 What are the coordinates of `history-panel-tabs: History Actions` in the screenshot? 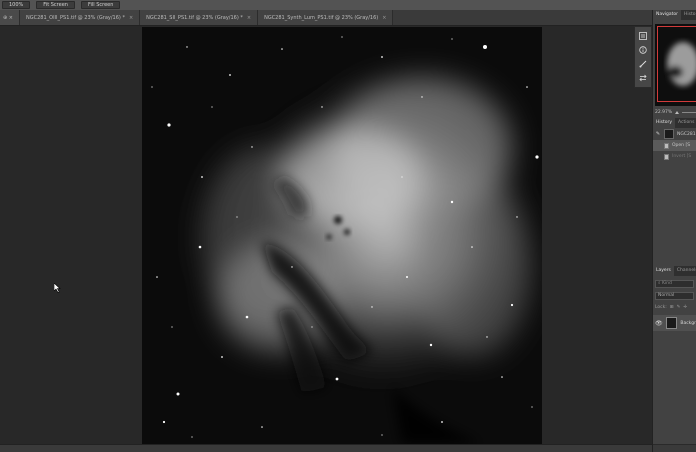 It's located at (674, 123).